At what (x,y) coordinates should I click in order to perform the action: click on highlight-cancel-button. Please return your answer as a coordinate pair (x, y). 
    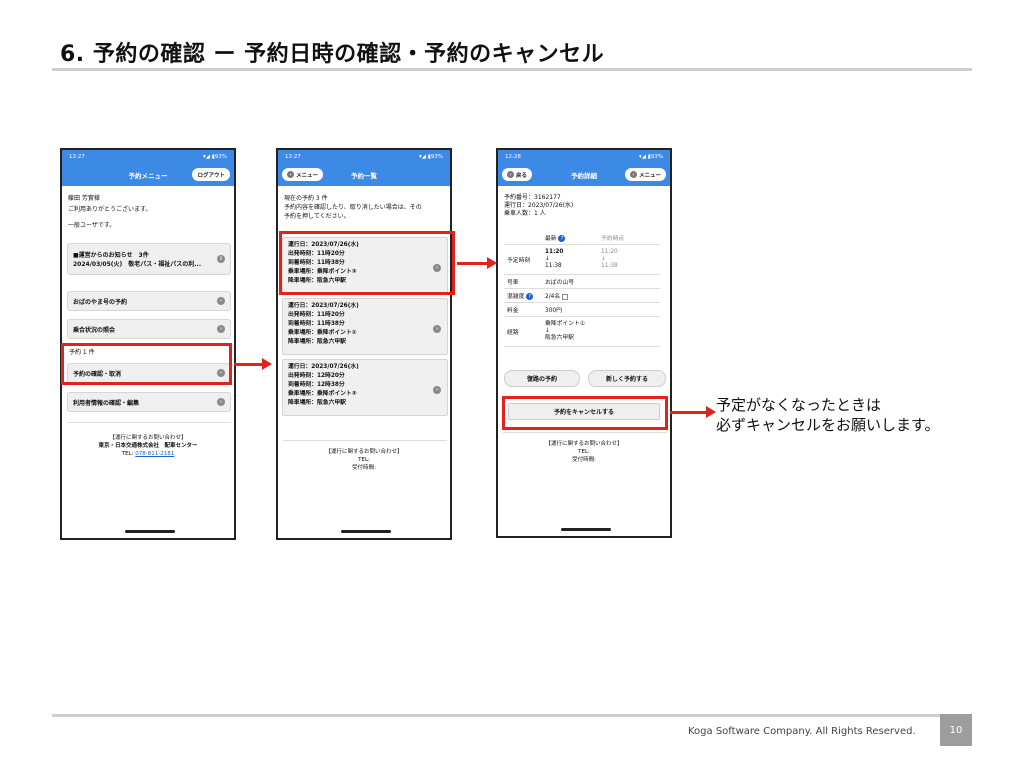
    Looking at the image, I should click on (585, 413).